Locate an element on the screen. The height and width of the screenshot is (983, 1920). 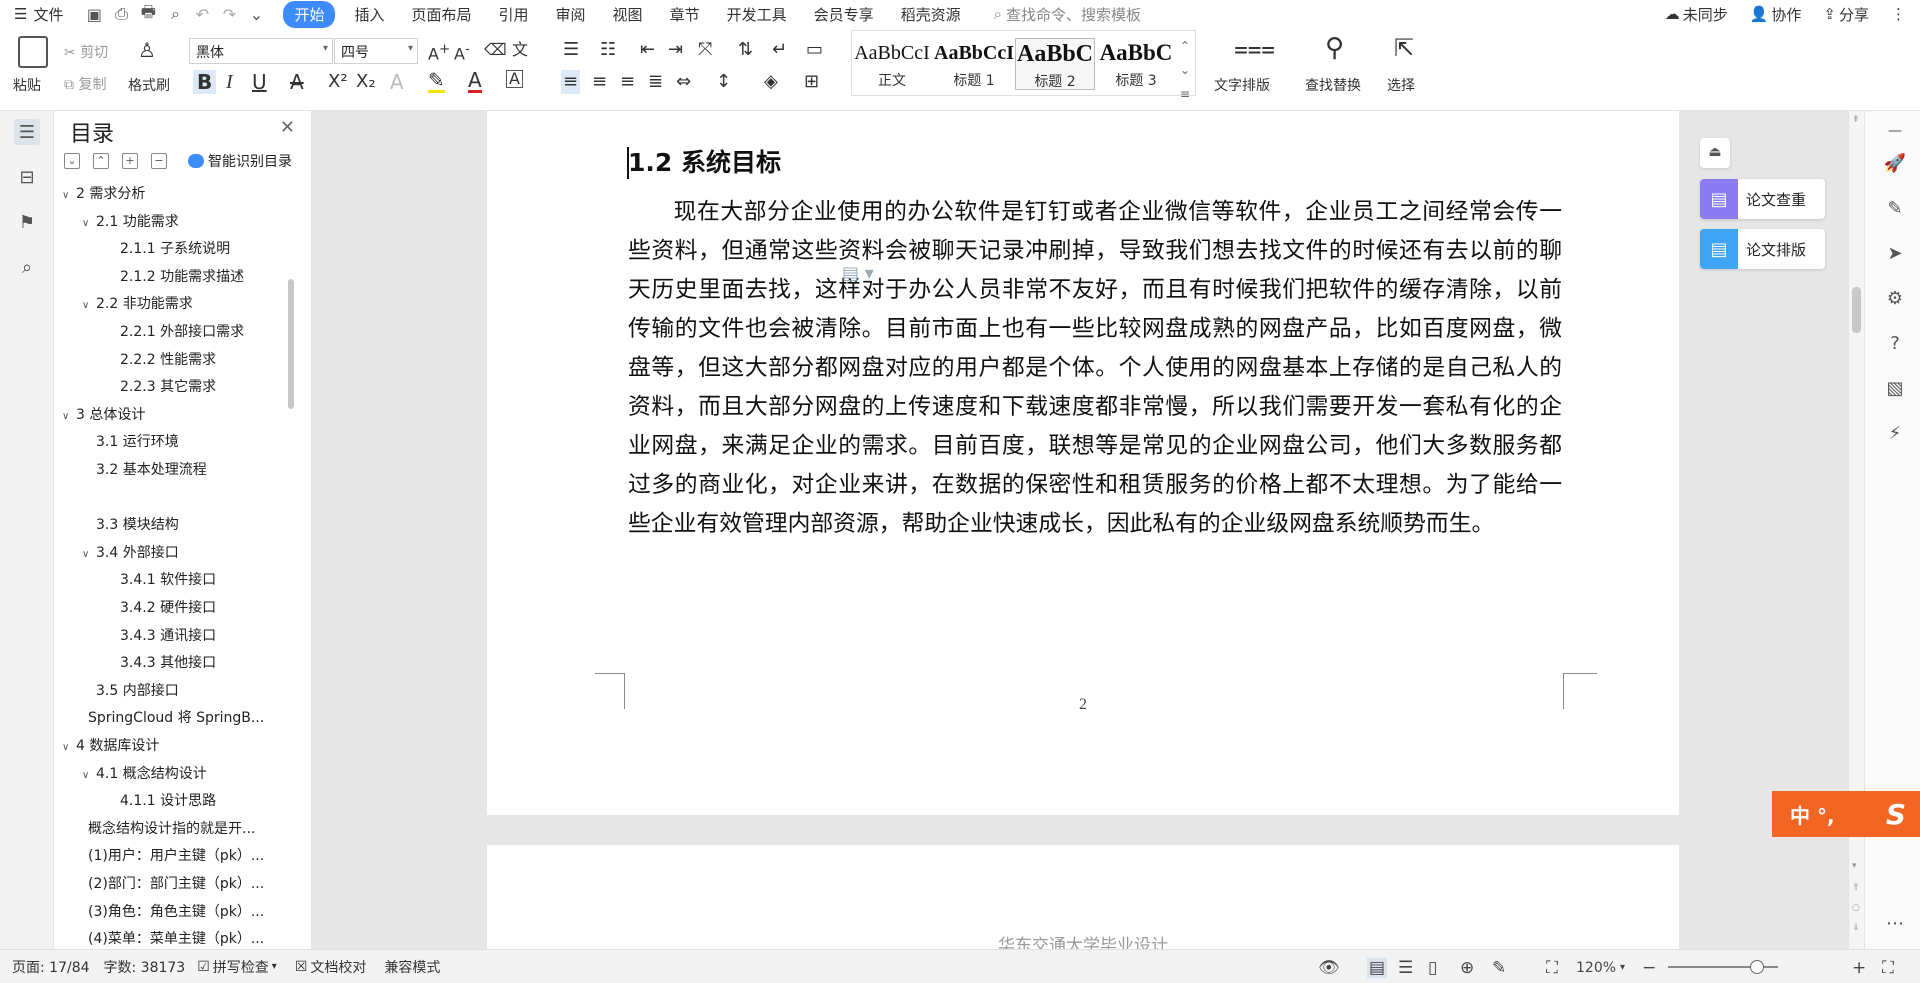
style-heading-3: AaBbC 标题 3 is located at coordinates (1136, 64).